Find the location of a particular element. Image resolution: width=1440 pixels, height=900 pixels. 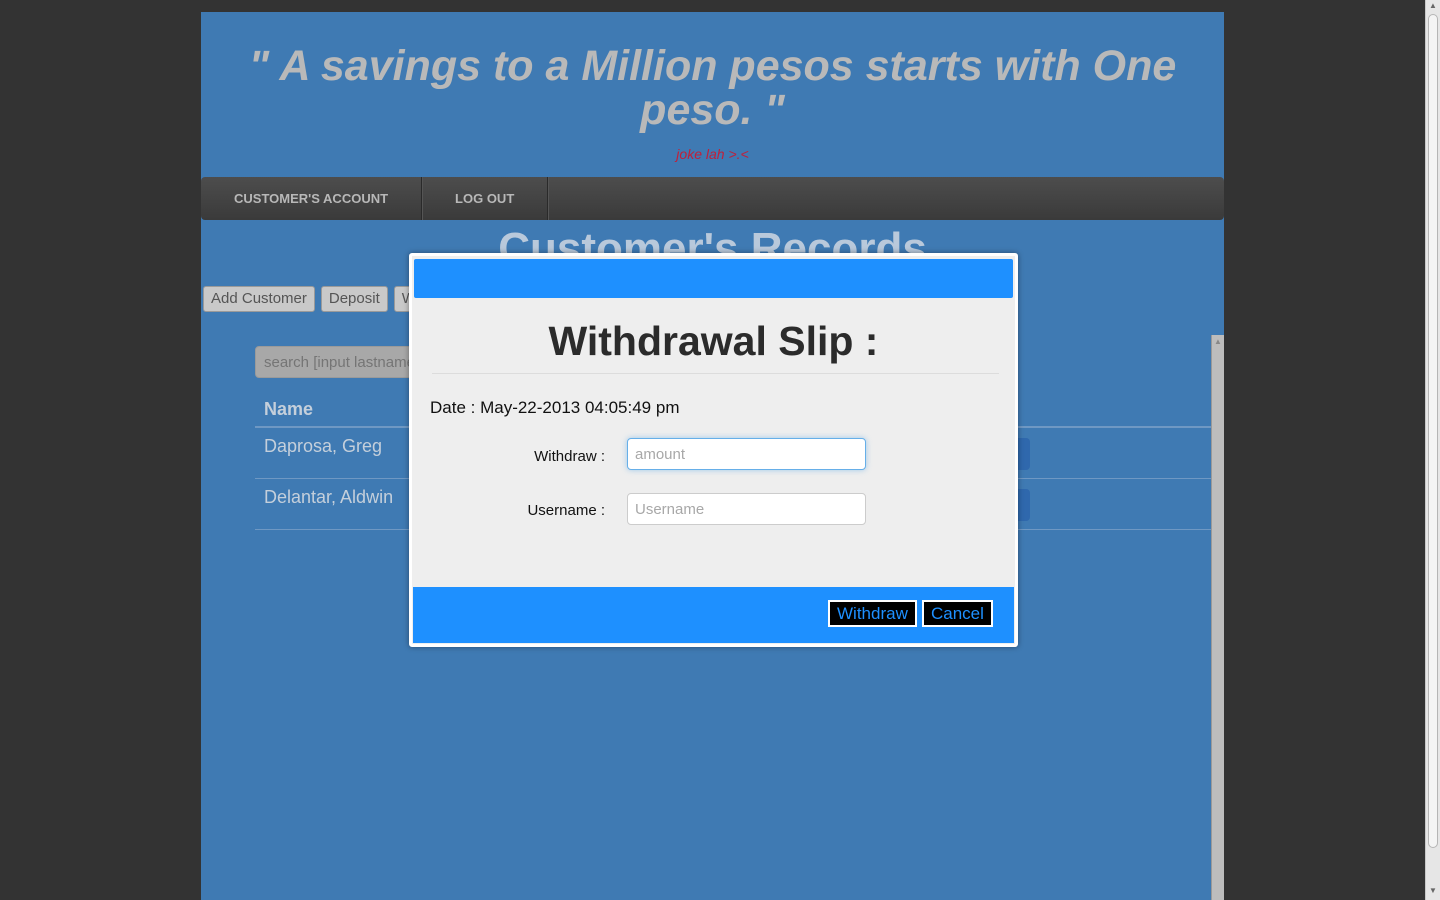

dialog-header-bar is located at coordinates (713, 278).